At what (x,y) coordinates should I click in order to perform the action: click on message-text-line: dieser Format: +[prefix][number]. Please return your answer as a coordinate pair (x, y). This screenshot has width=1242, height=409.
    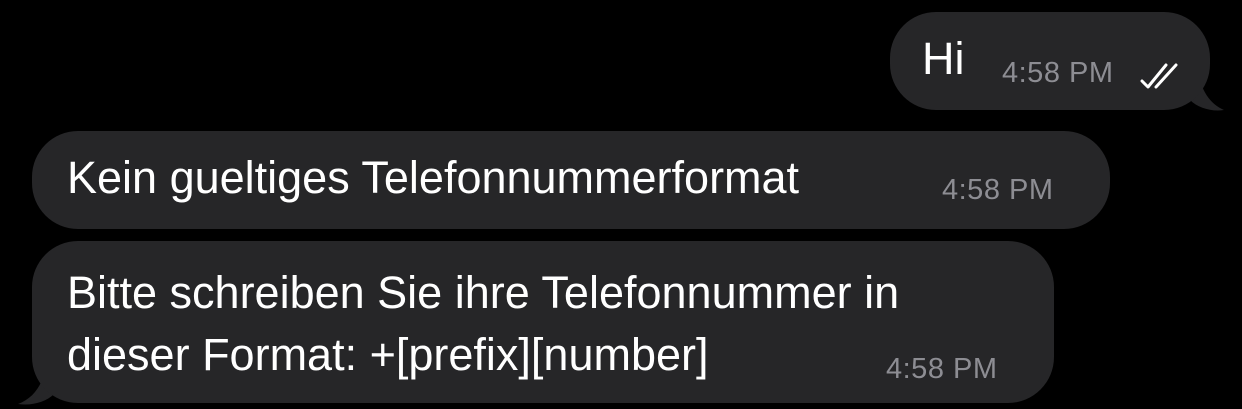
    Looking at the image, I should click on (388, 354).